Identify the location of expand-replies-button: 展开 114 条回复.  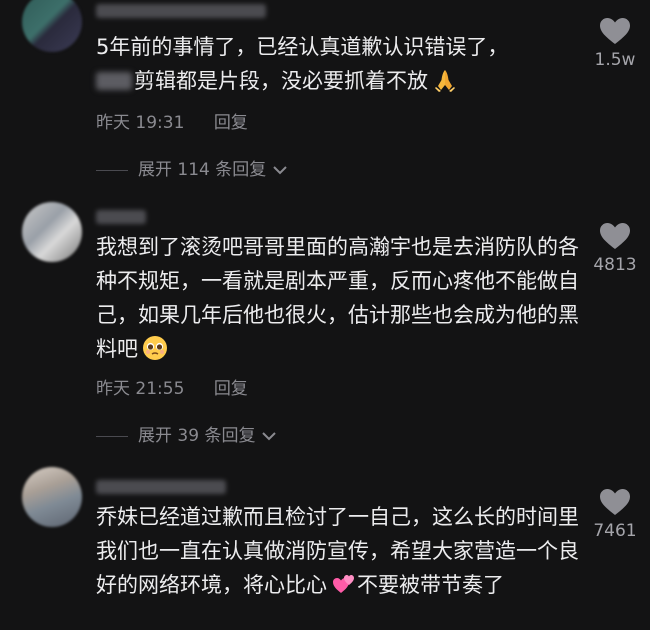
(192, 167).